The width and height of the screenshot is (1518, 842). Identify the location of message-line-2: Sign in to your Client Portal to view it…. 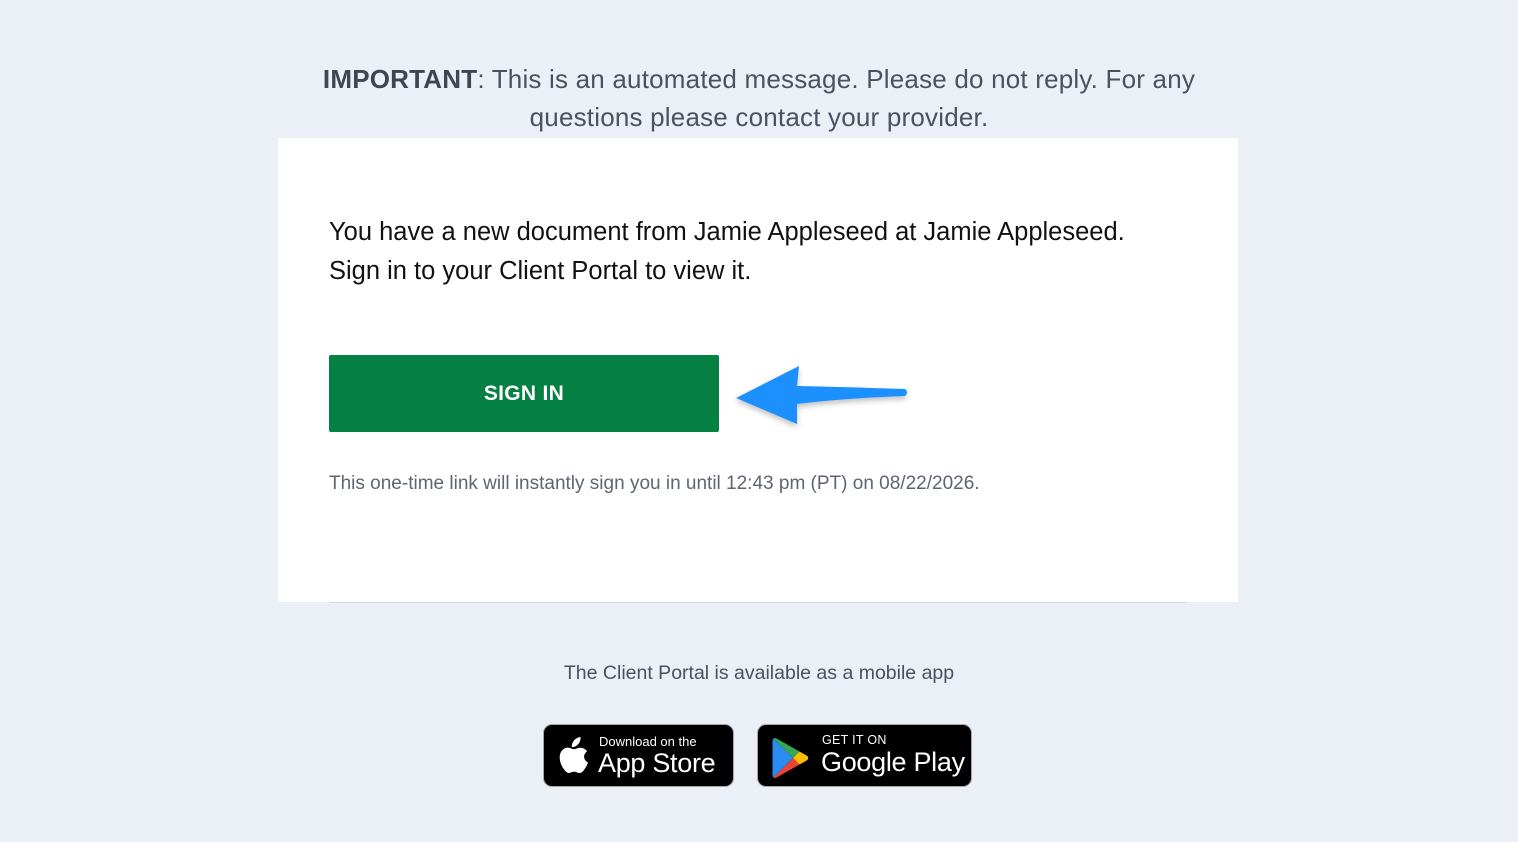
(540, 271).